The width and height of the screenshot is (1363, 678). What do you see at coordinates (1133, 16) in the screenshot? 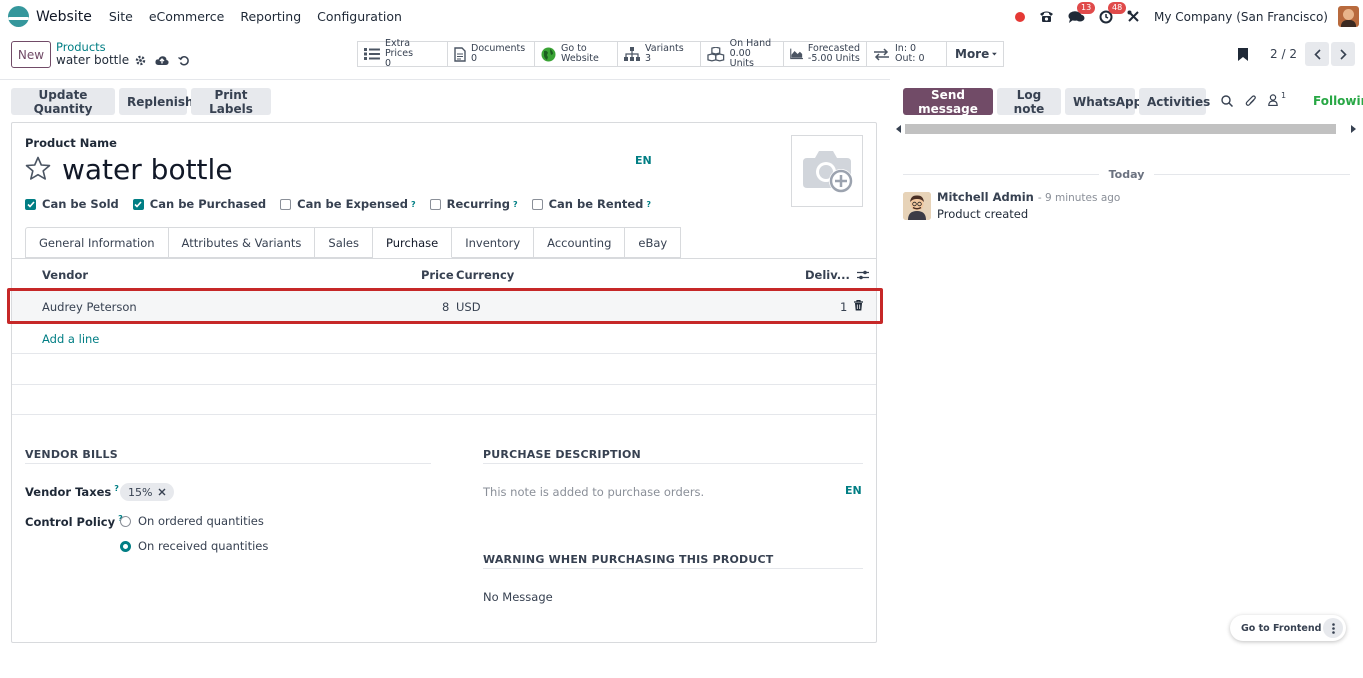
I see `debug-tools-icon` at bounding box center [1133, 16].